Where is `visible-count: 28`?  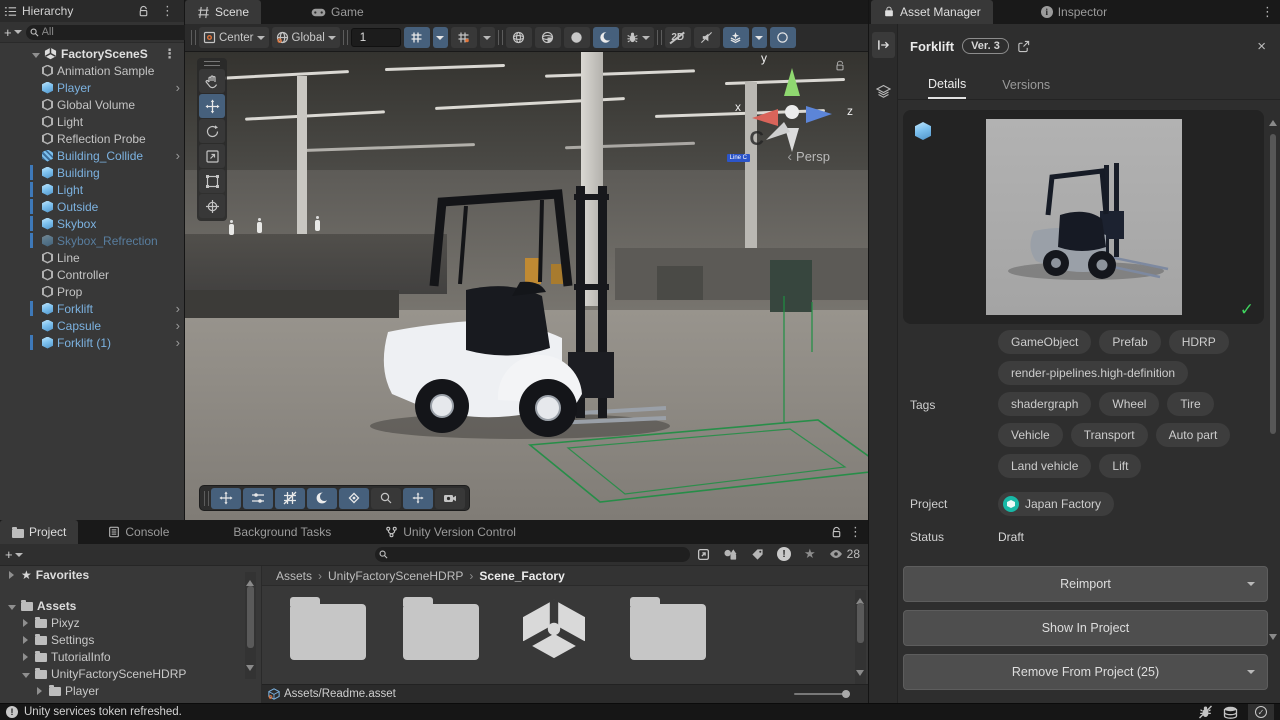
visible-count: 28 is located at coordinates (844, 554).